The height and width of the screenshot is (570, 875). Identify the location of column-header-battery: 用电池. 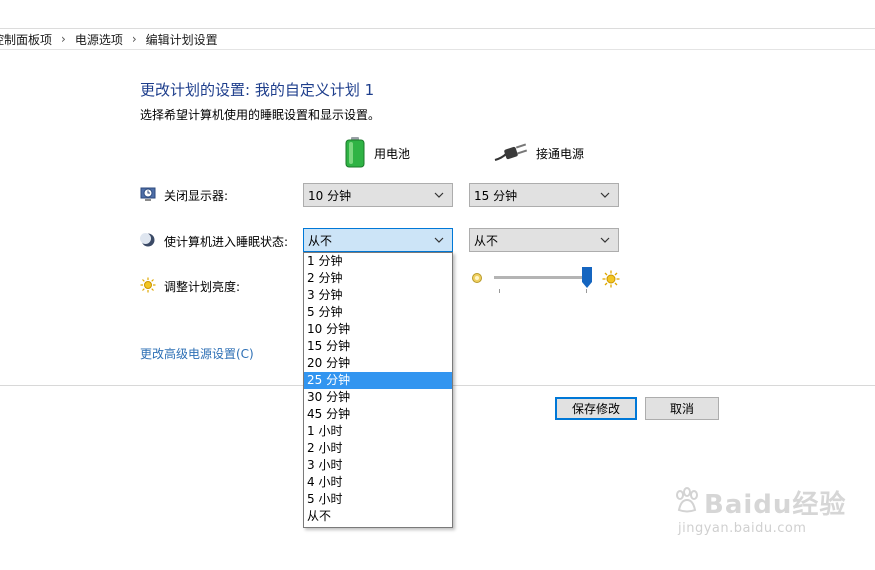
(377, 153).